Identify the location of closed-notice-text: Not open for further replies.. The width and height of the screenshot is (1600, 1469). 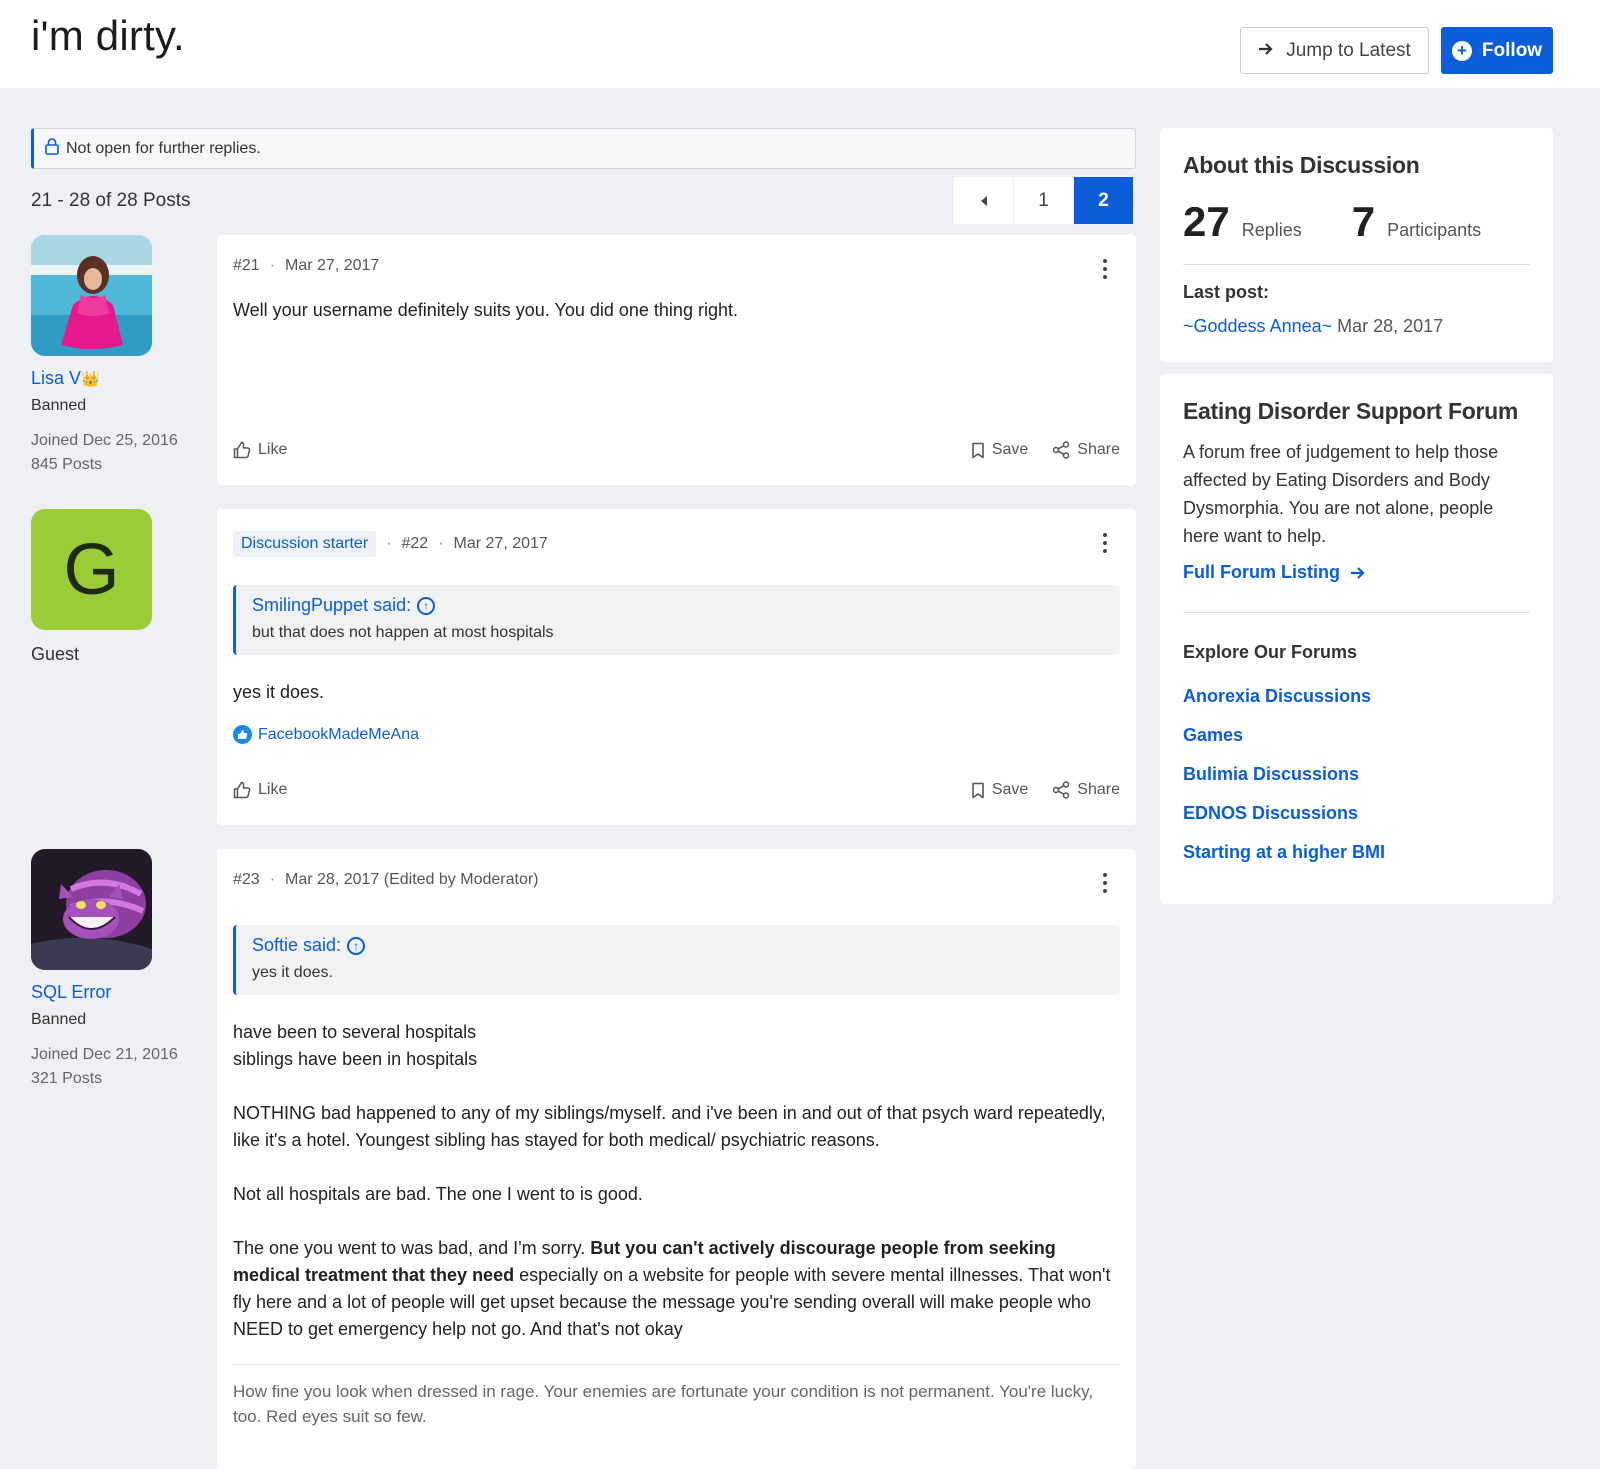
(163, 148).